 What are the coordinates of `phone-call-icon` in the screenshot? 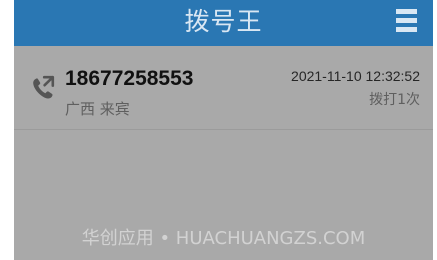 It's located at (44, 87).